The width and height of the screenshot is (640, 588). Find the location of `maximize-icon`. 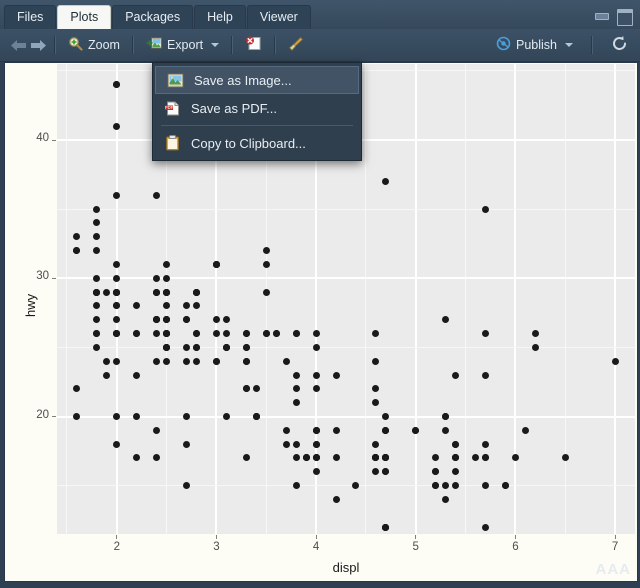

maximize-icon is located at coordinates (624, 17).